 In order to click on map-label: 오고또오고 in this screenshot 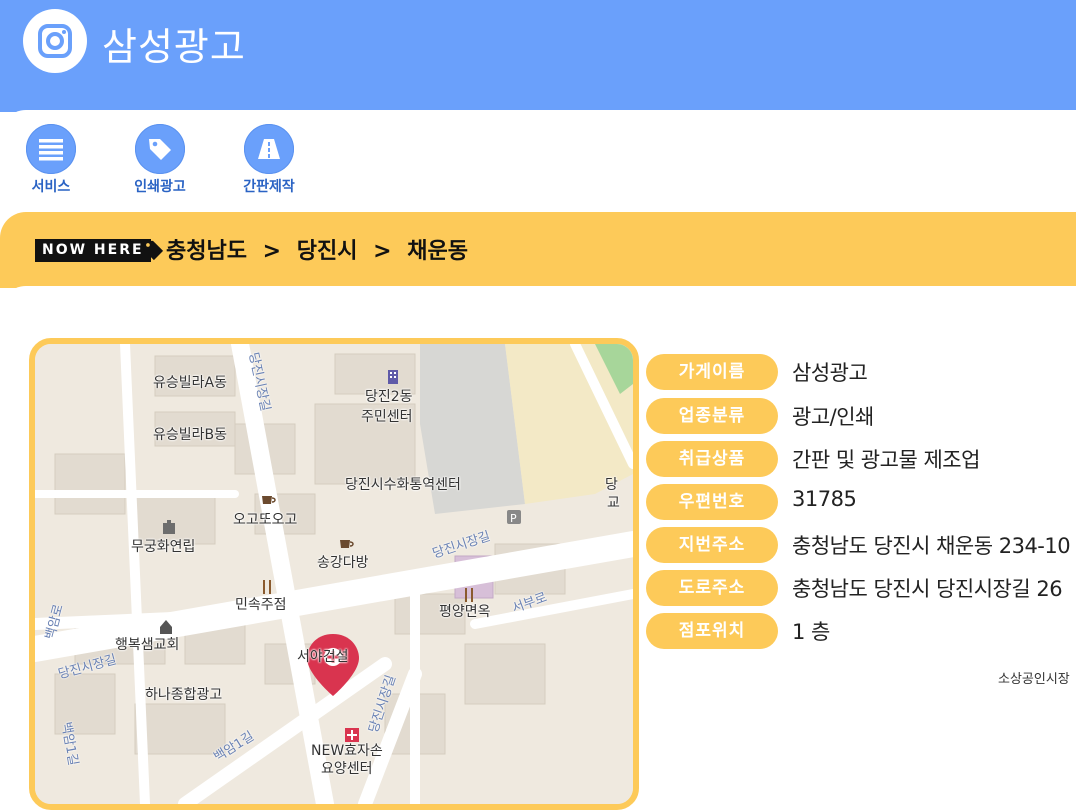, I will do `click(265, 520)`.